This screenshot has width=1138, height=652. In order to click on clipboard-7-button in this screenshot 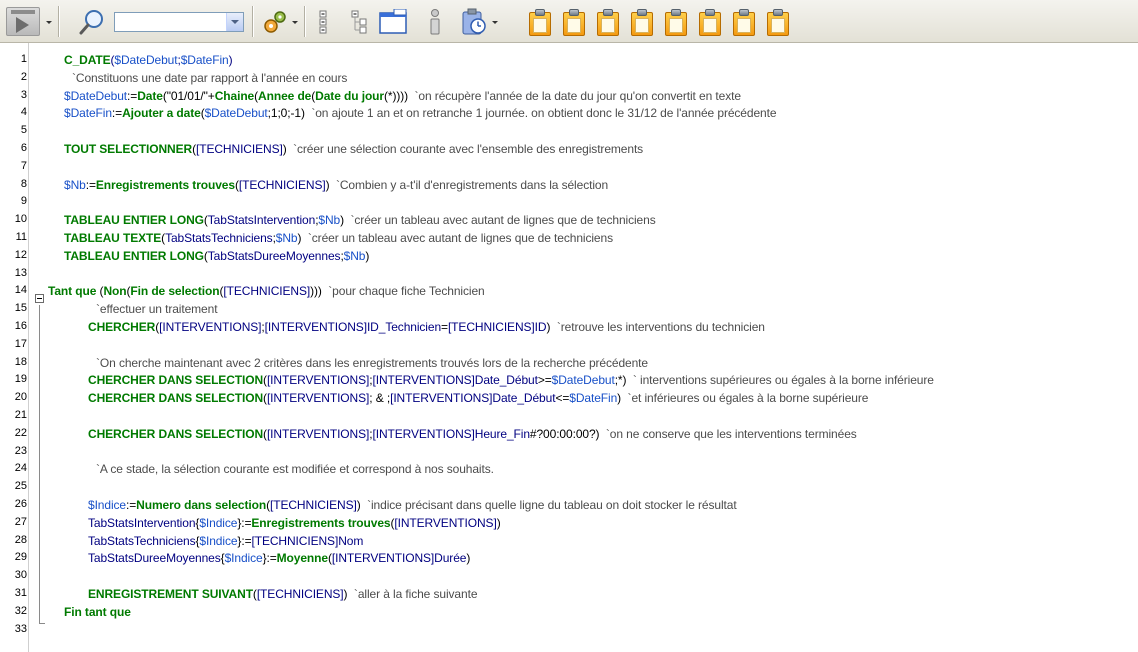, I will do `click(744, 23)`.